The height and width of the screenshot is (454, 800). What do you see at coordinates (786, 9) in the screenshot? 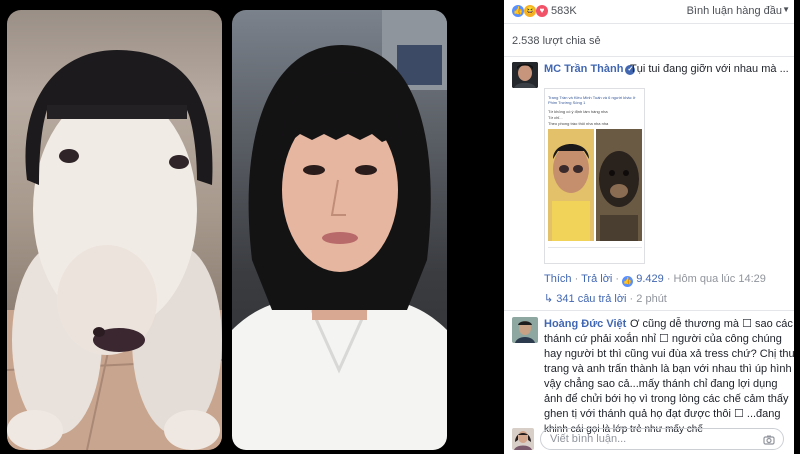
I see `caret-down-icon: ▼` at bounding box center [786, 9].